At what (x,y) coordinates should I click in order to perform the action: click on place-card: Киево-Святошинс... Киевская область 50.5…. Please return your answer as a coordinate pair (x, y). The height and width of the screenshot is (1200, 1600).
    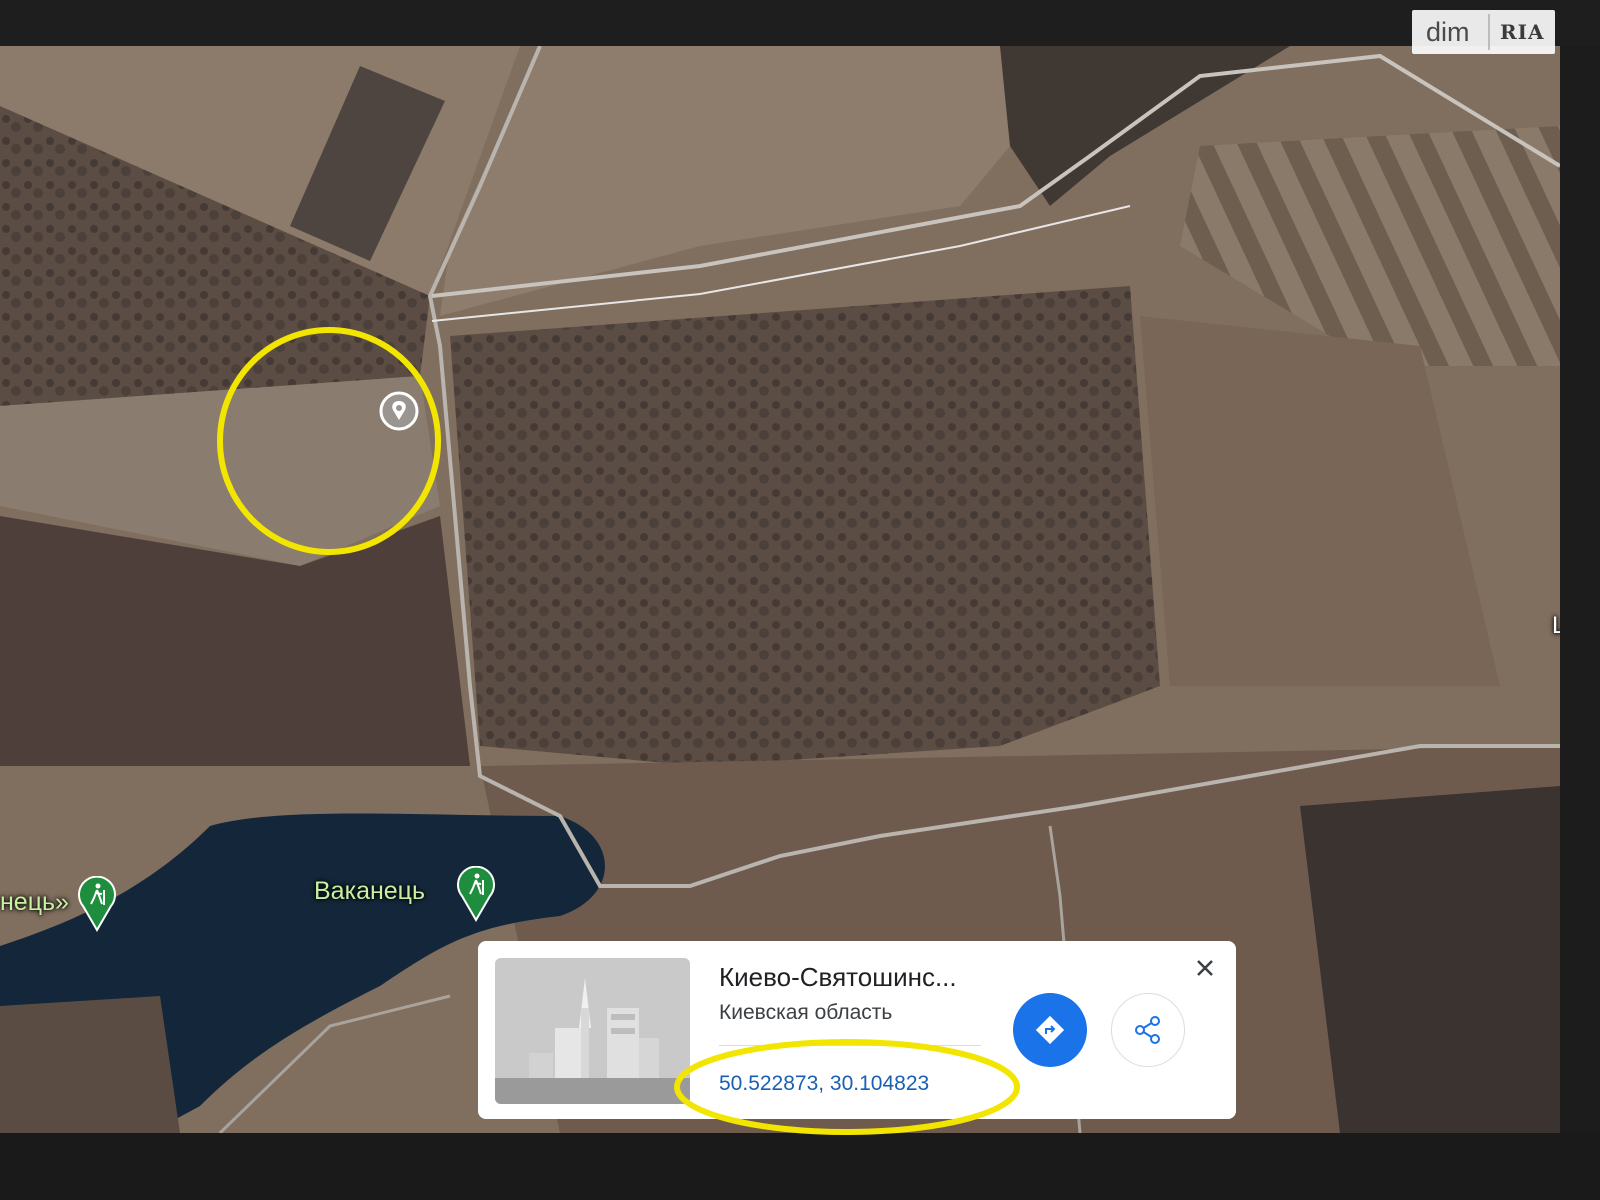
    Looking at the image, I should click on (857, 1030).